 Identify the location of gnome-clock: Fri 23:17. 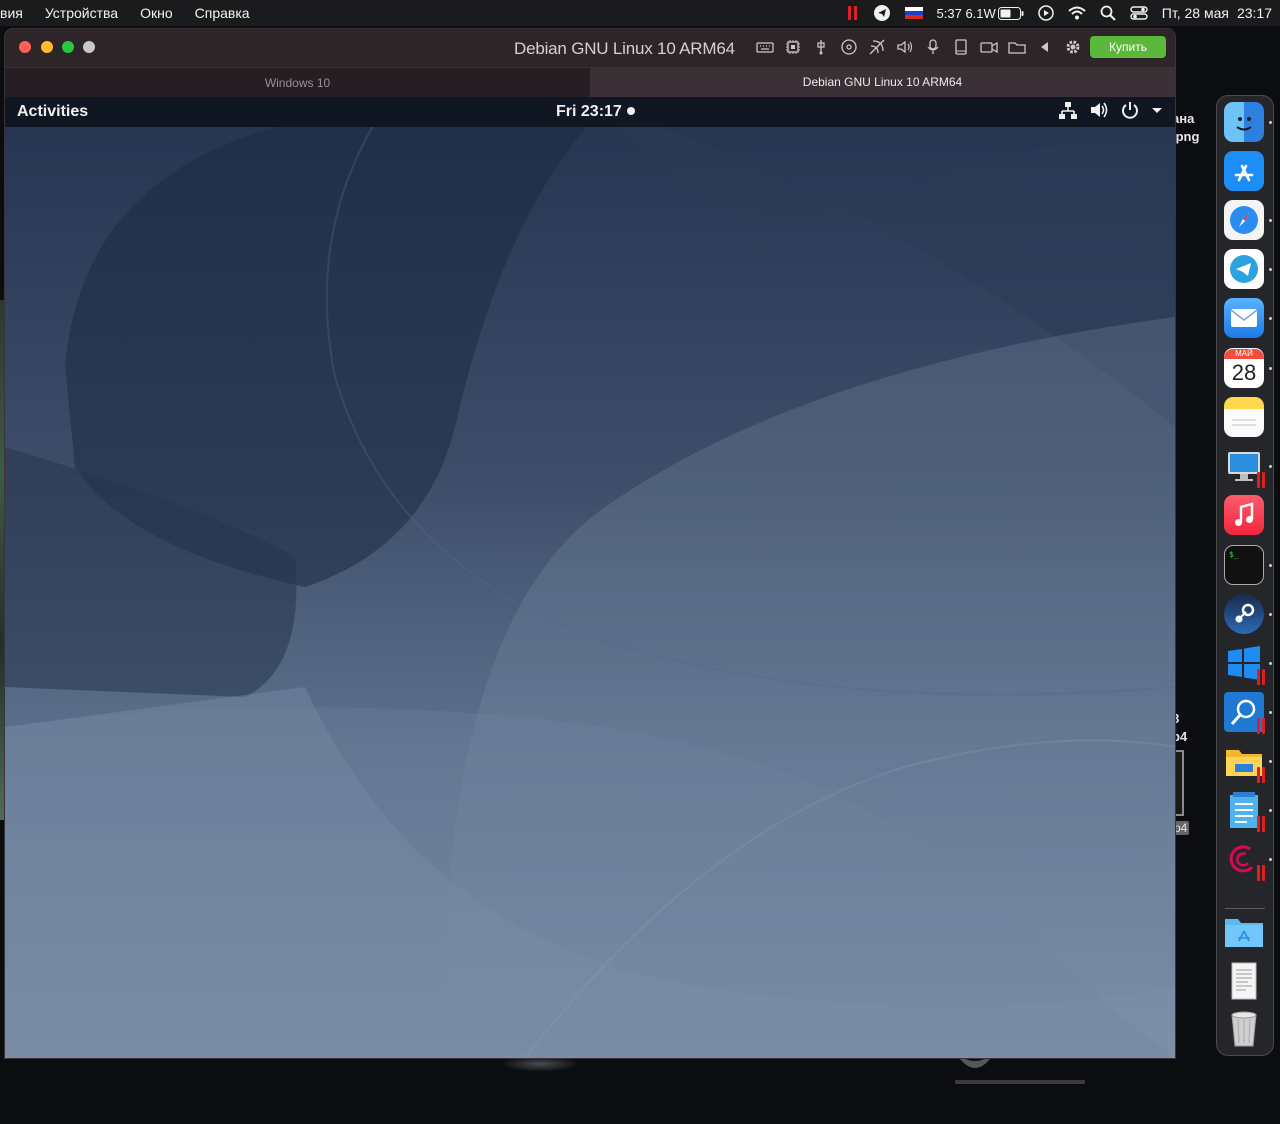
(595, 112).